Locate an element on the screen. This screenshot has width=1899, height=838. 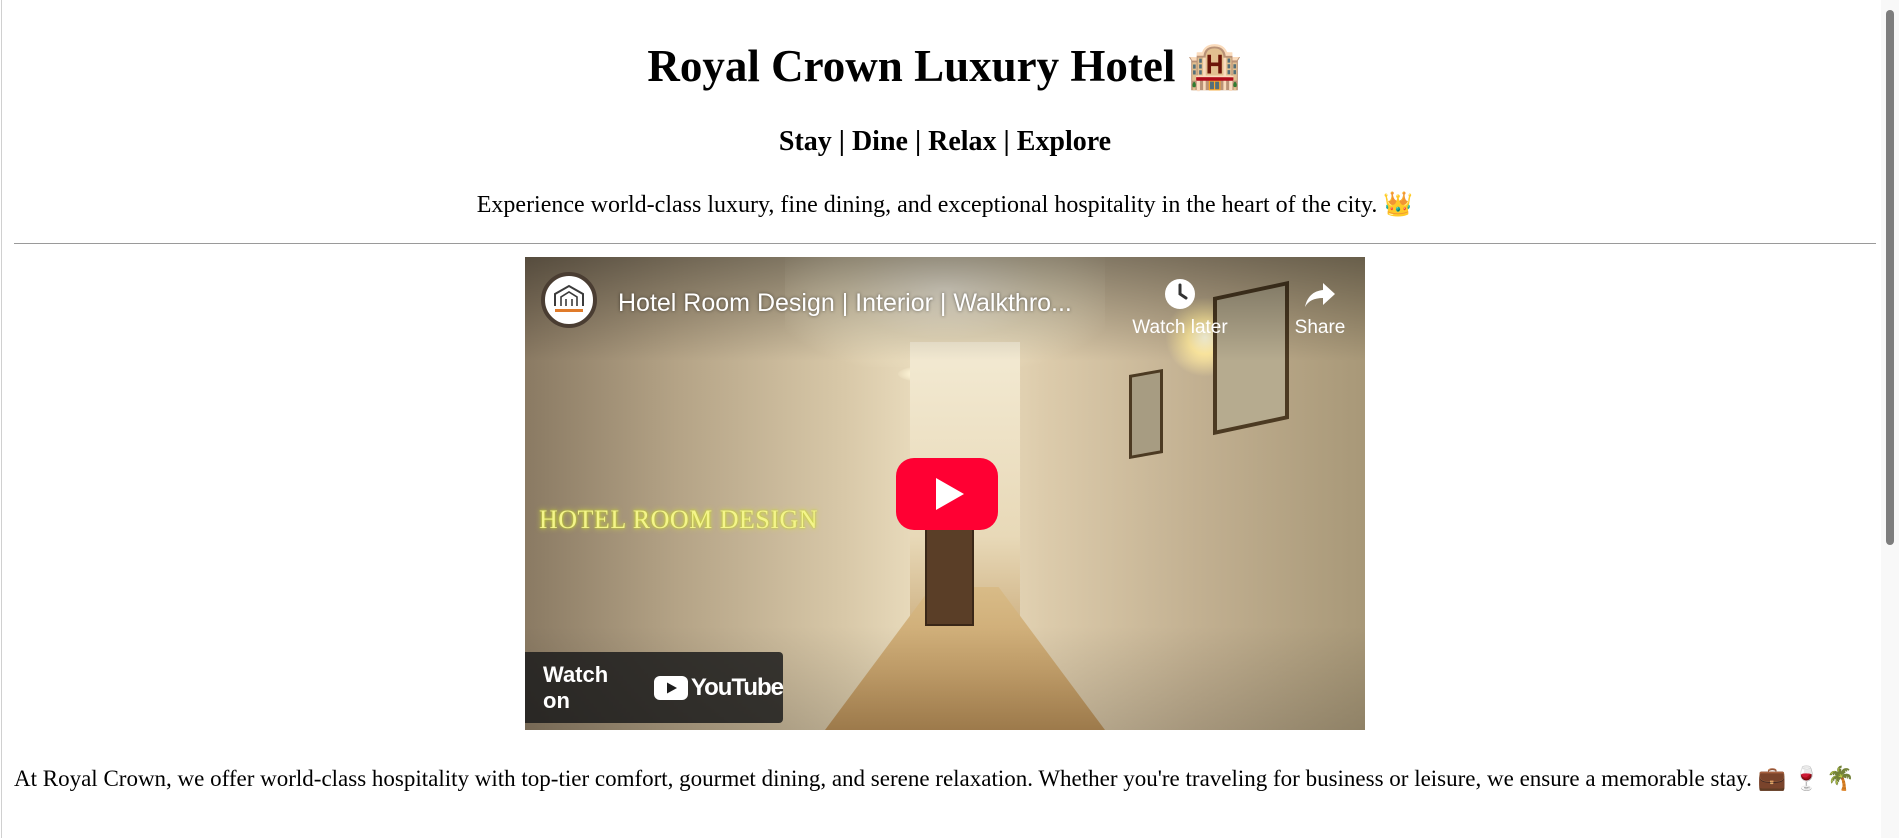
watch-on-youtube-button: Watch on YouTube is located at coordinates (654, 687).